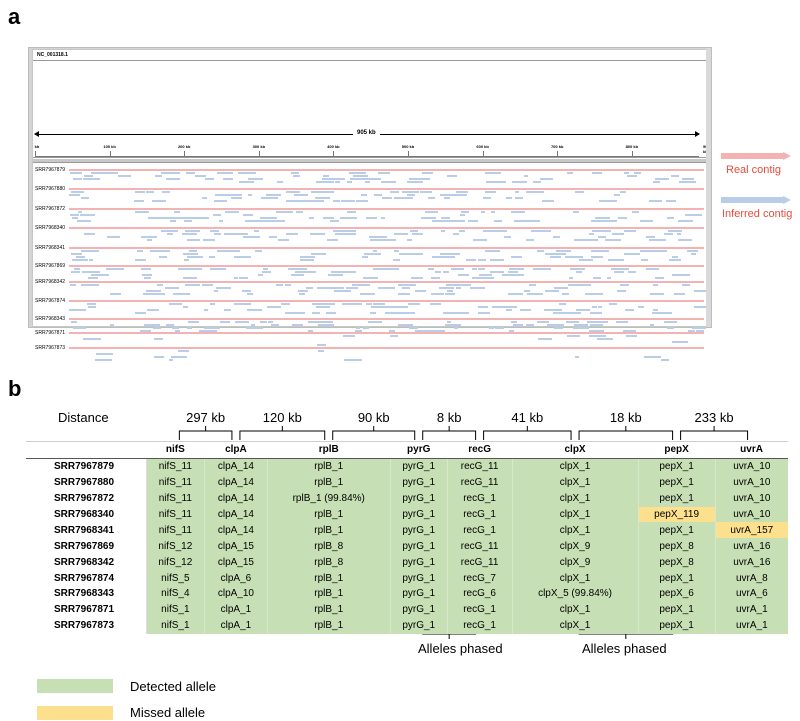 This screenshot has height=721, width=800. What do you see at coordinates (236, 609) in the screenshot?
I see `allele-cell: clpA_1` at bounding box center [236, 609].